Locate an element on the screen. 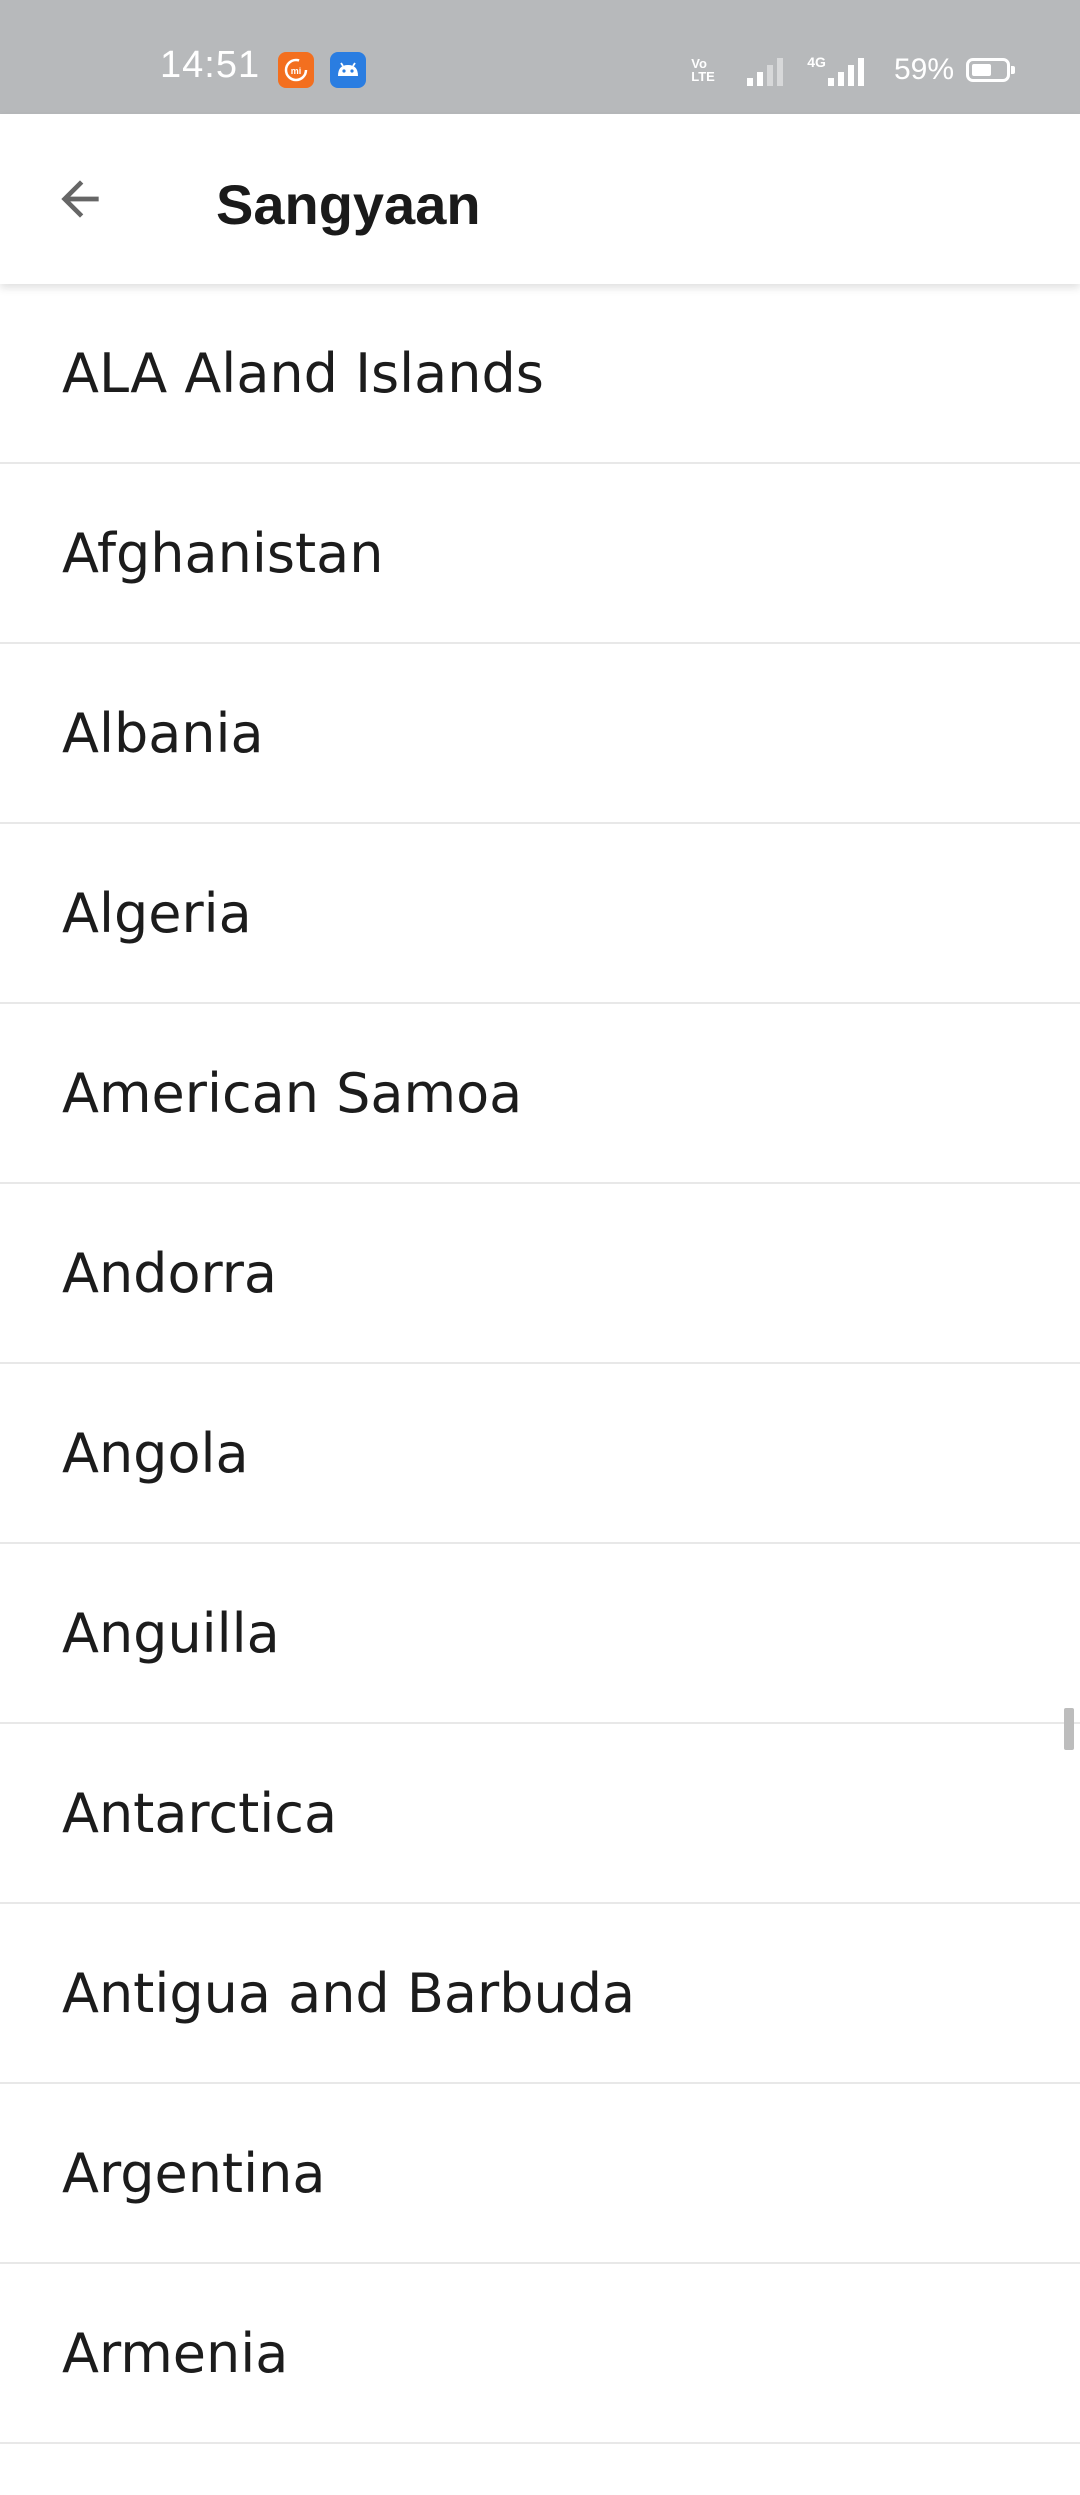 This screenshot has height=2495, width=1080. list-item: Argentina is located at coordinates (540, 2174).